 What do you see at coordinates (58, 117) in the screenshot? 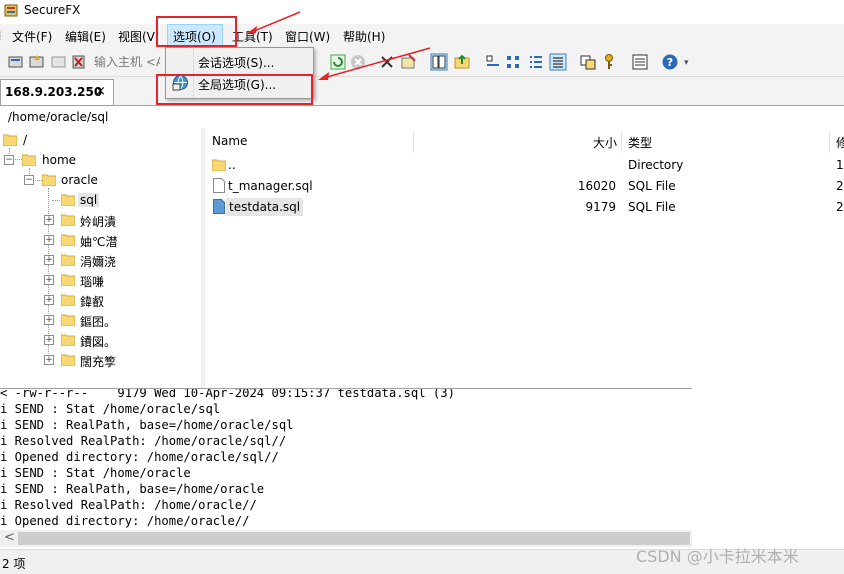
I see `path-text: /home/oracle/sql` at bounding box center [58, 117].